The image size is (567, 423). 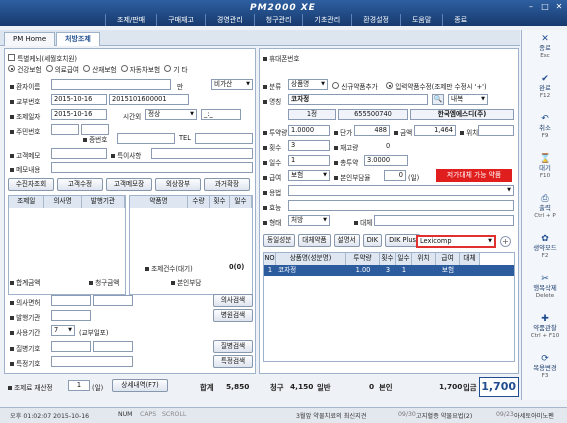 What do you see at coordinates (171, 114) in the screenshot?
I see `time-select: 정상` at bounding box center [171, 114].